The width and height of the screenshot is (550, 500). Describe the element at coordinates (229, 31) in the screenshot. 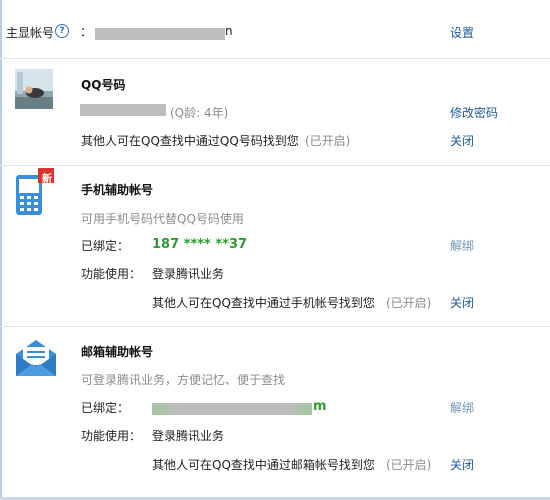

I see `main-account-tail: n` at that location.